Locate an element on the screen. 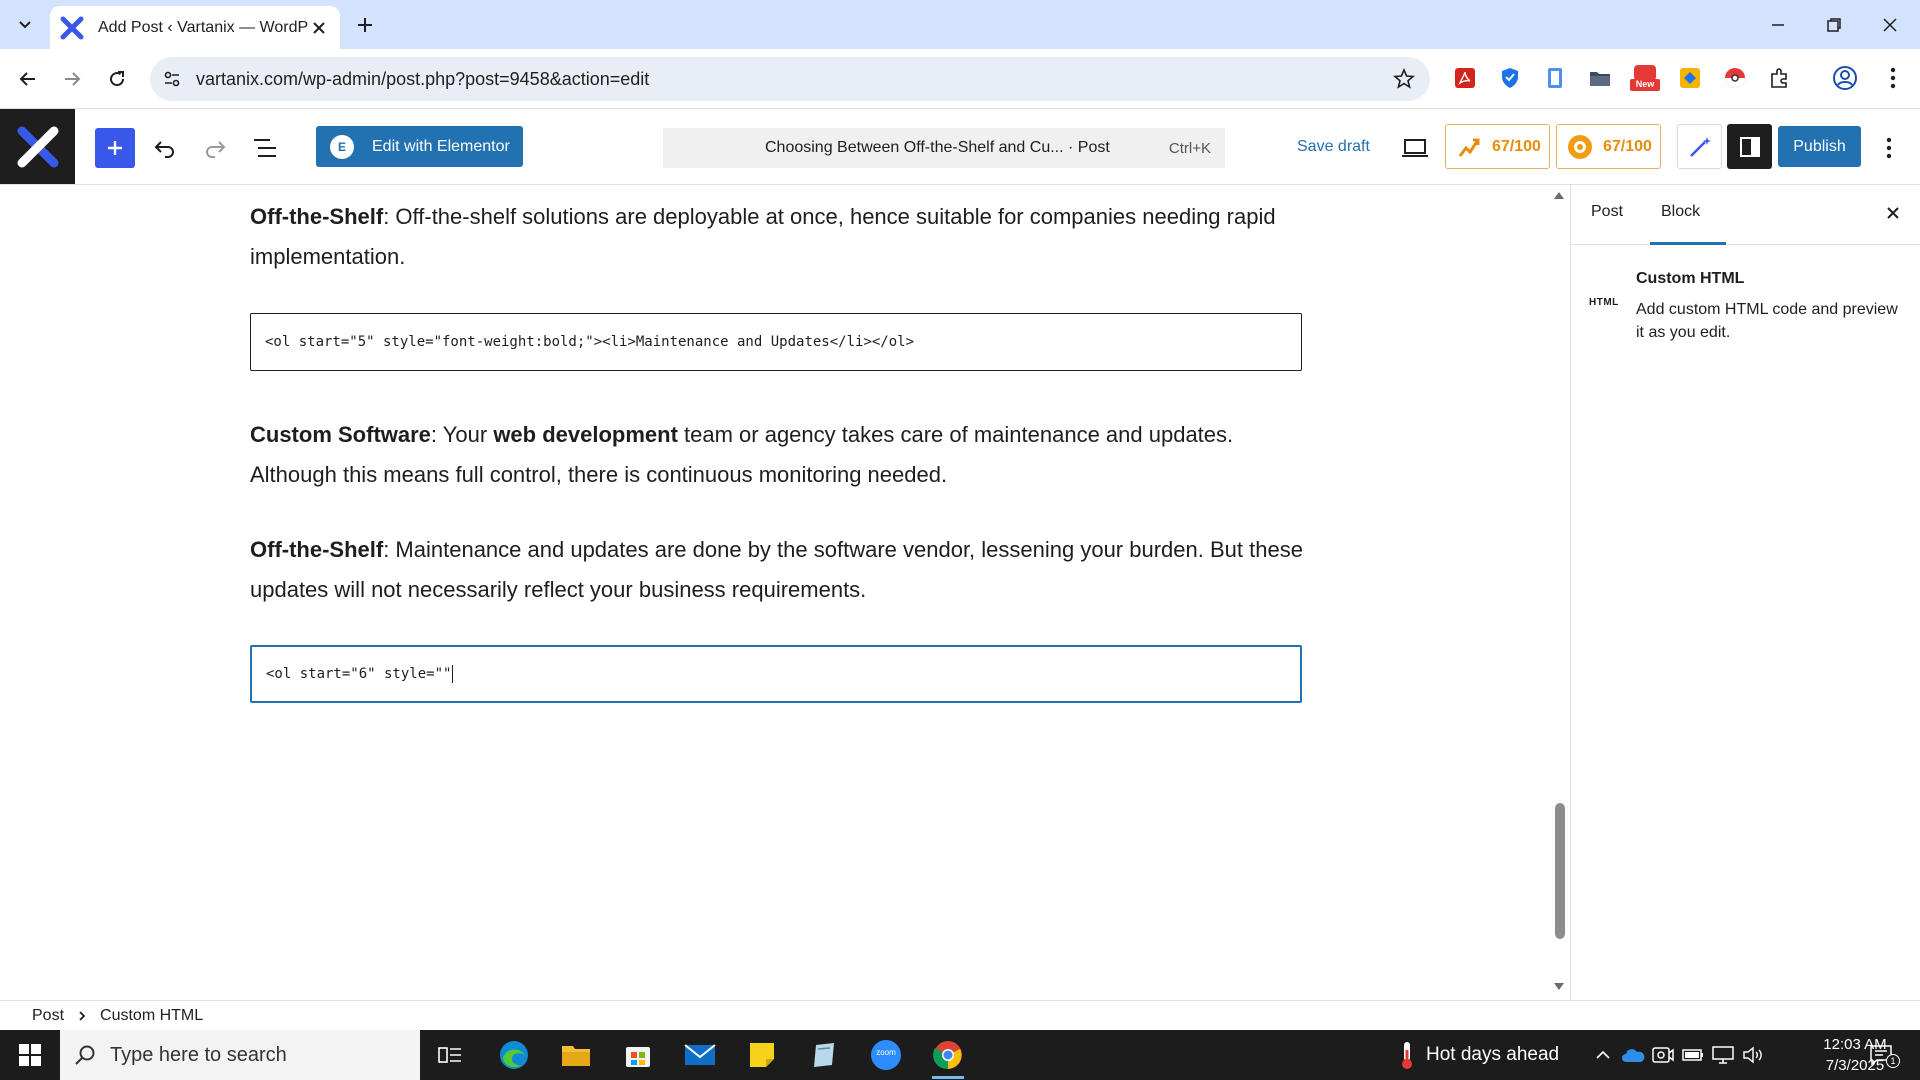 This screenshot has width=1920, height=1080. file-explorer-icon is located at coordinates (576, 1055).